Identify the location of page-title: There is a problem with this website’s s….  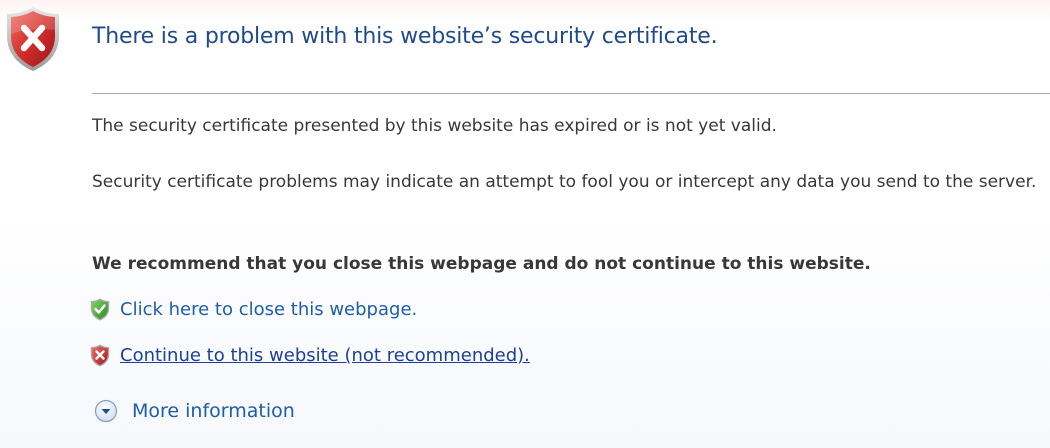
(405, 36).